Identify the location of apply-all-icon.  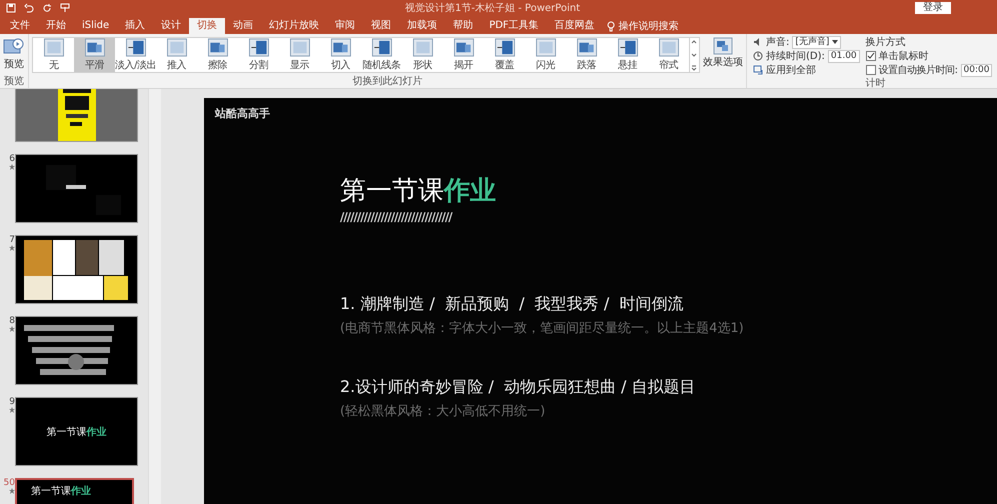
(758, 70).